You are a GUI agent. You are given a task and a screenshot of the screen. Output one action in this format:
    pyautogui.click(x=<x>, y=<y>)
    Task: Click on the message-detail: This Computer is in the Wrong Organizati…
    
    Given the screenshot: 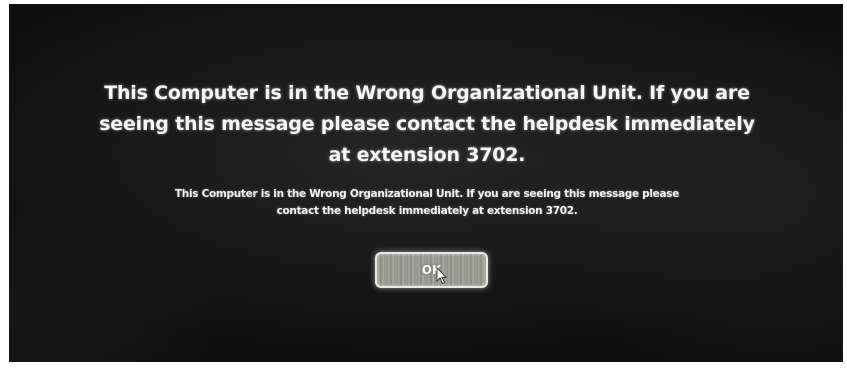 What is the action you would take?
    pyautogui.click(x=427, y=202)
    